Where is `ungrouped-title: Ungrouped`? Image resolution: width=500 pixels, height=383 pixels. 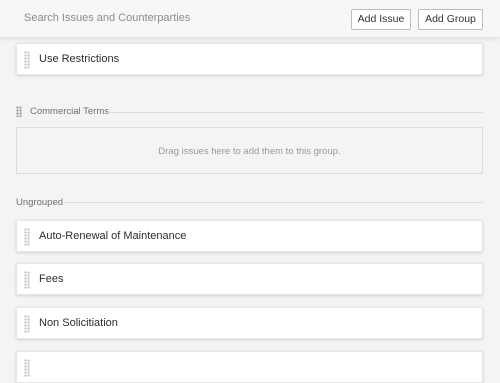 ungrouped-title: Ungrouped is located at coordinates (40, 202).